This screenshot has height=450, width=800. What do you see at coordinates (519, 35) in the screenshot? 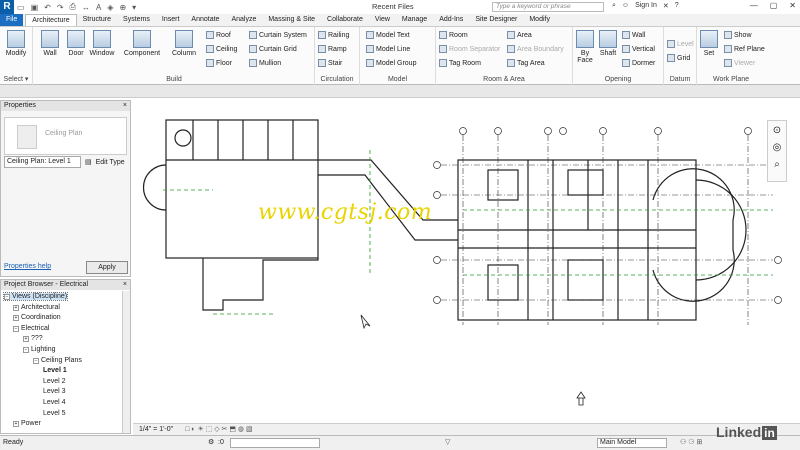
I see `area-button: Area` at bounding box center [519, 35].